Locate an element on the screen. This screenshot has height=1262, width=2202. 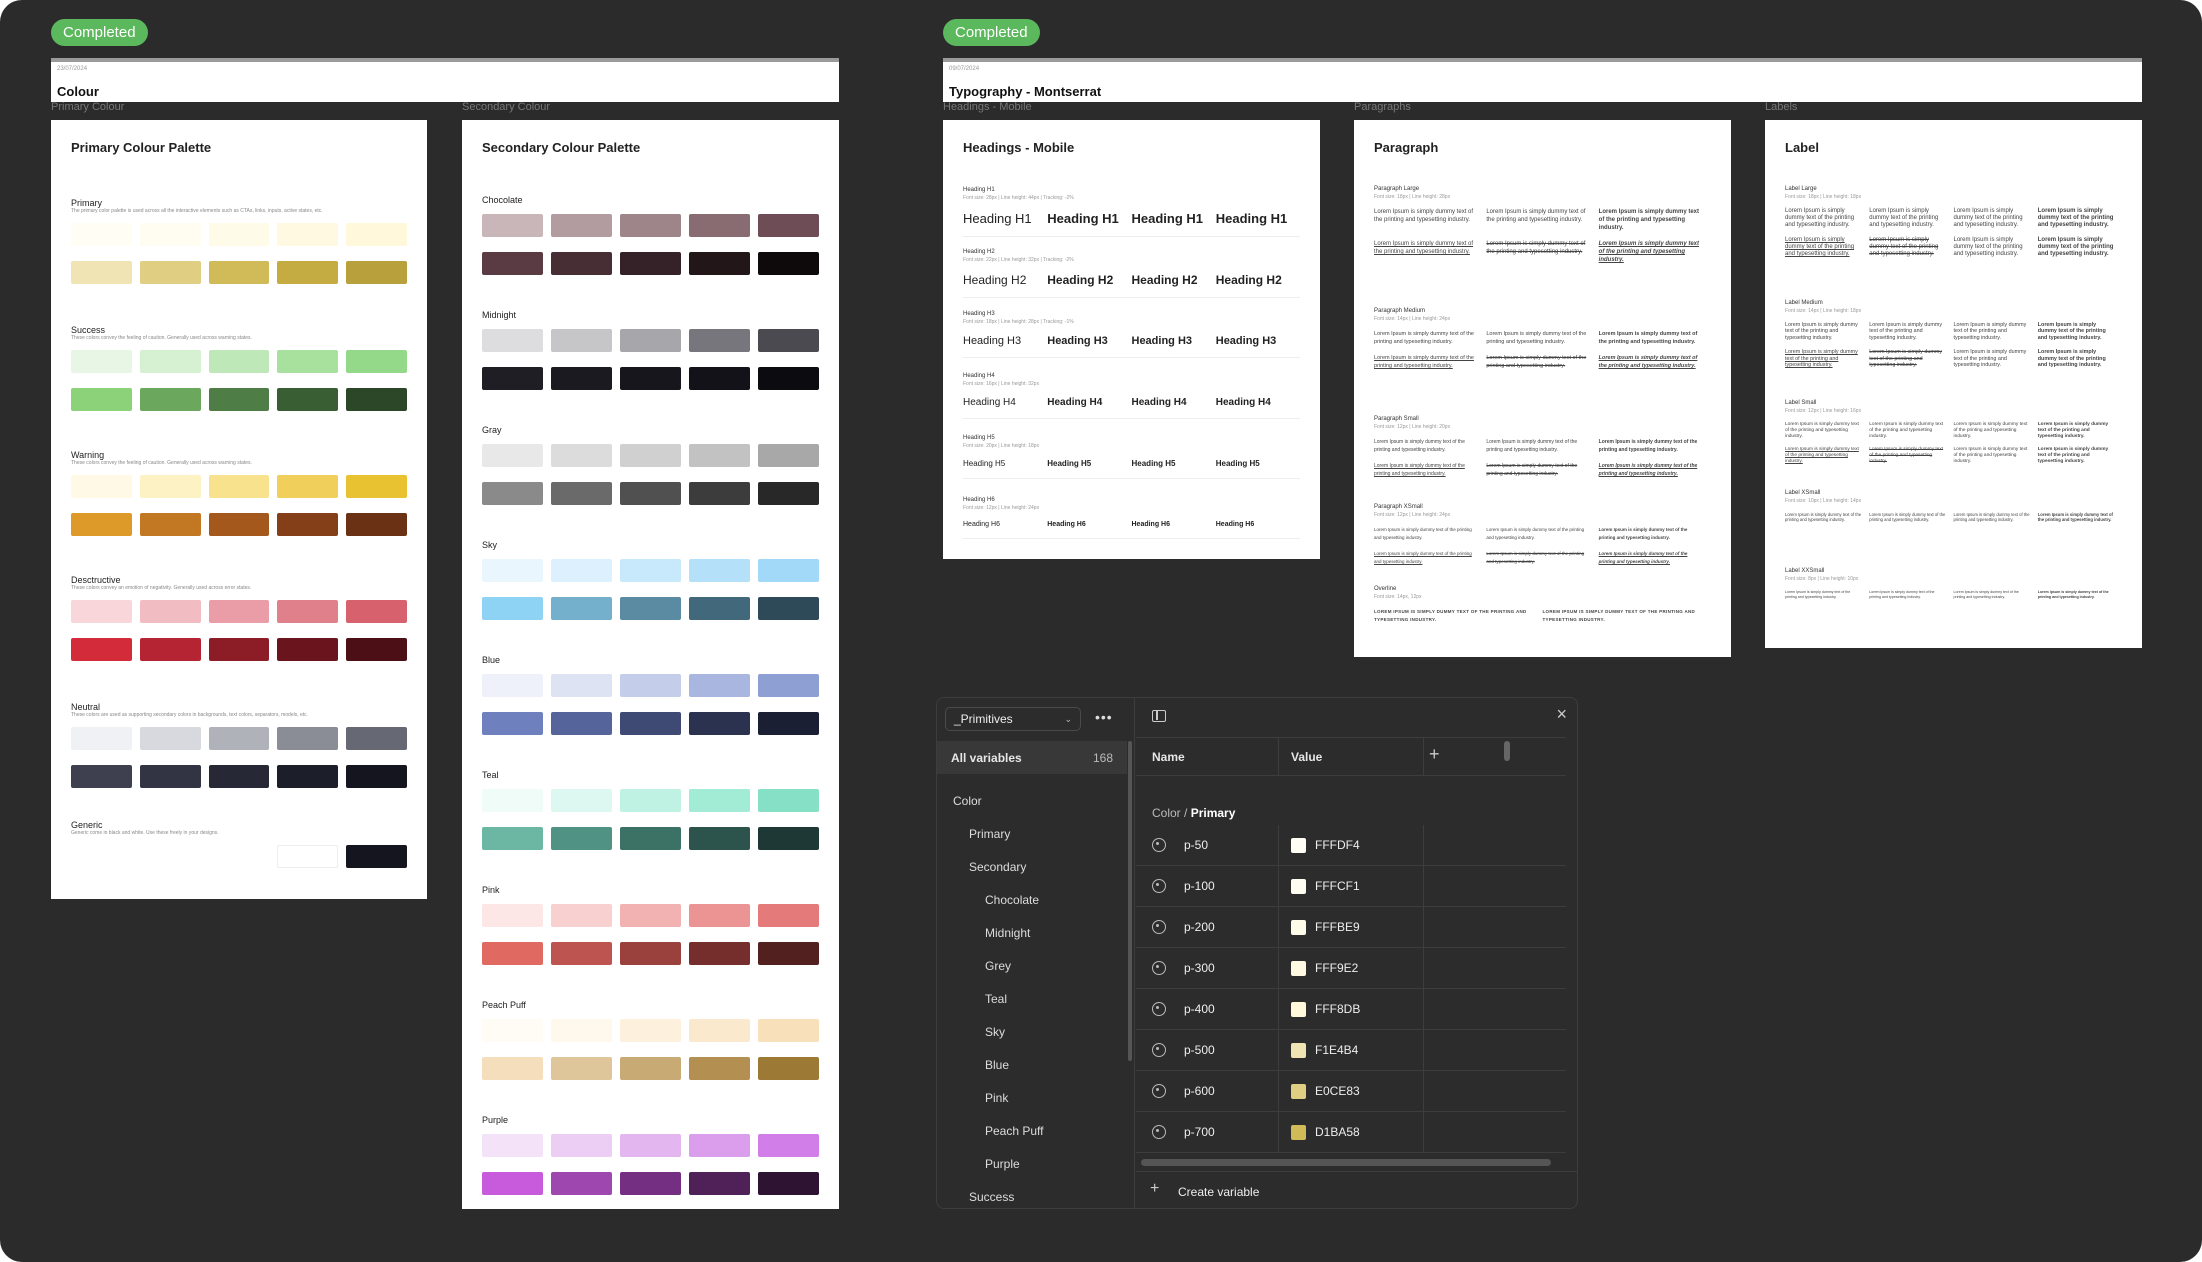
variable-name: p-400 is located at coordinates (1199, 1009).